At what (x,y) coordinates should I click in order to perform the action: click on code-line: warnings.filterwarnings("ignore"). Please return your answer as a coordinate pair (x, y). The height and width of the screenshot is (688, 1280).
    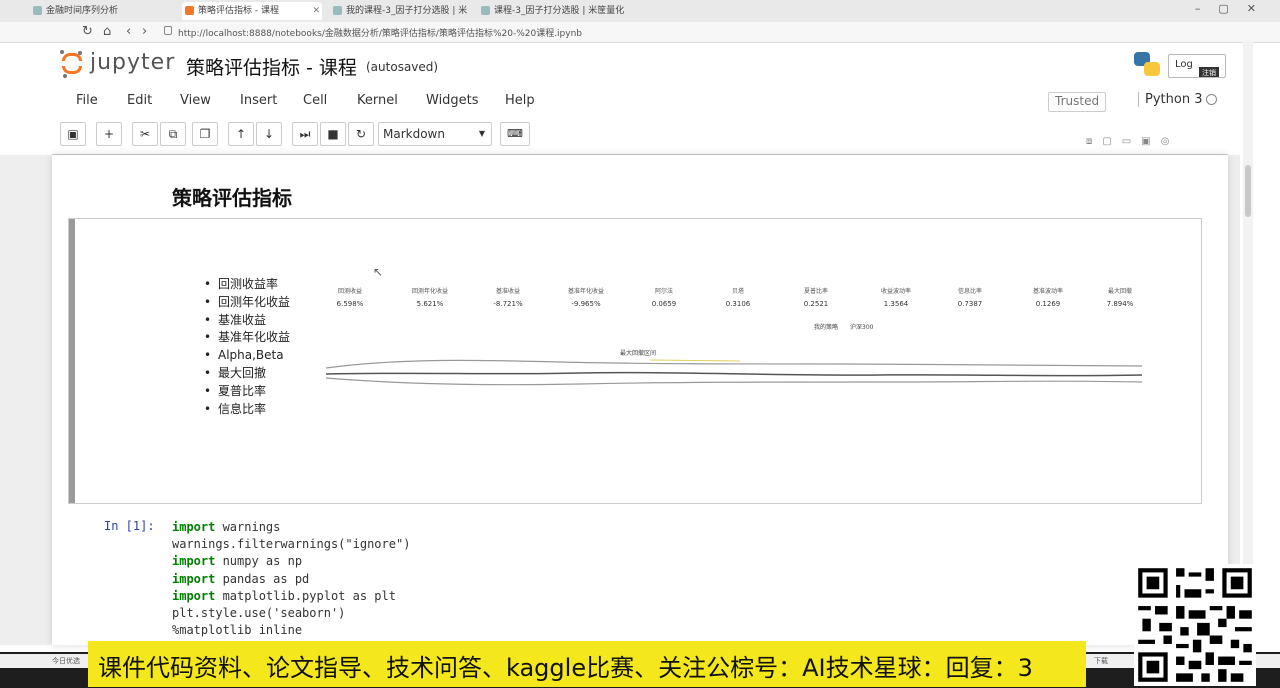
    Looking at the image, I should click on (291, 544).